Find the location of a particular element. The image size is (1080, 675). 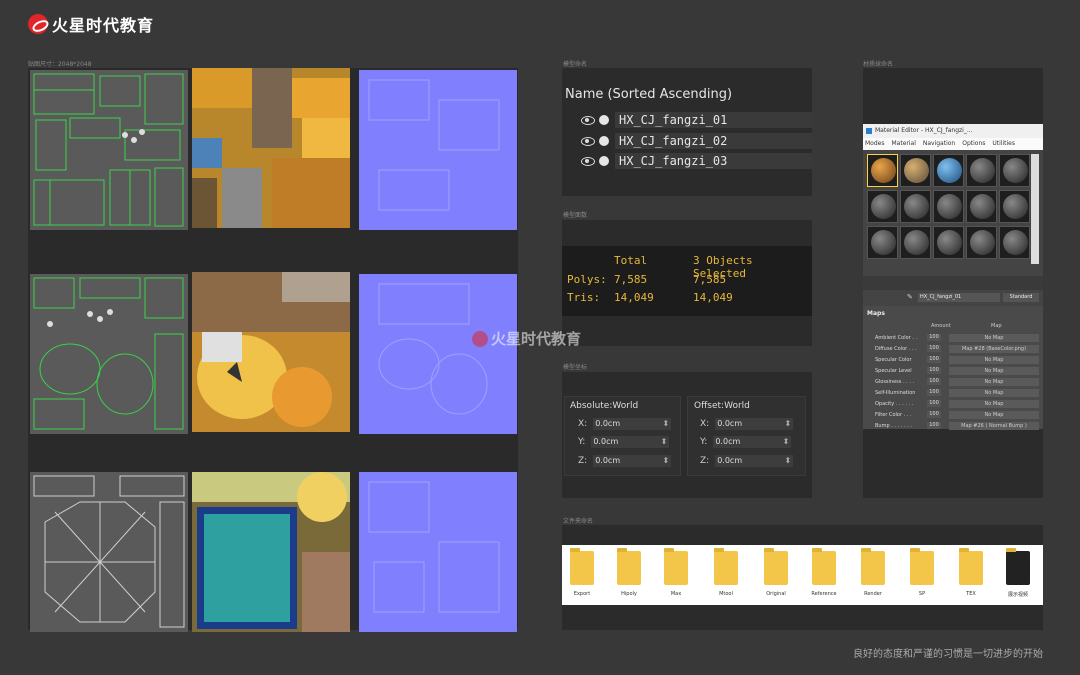

footer-slogan: 良好的态度和严谨的习惯是一切进步的开始 is located at coordinates (948, 654).